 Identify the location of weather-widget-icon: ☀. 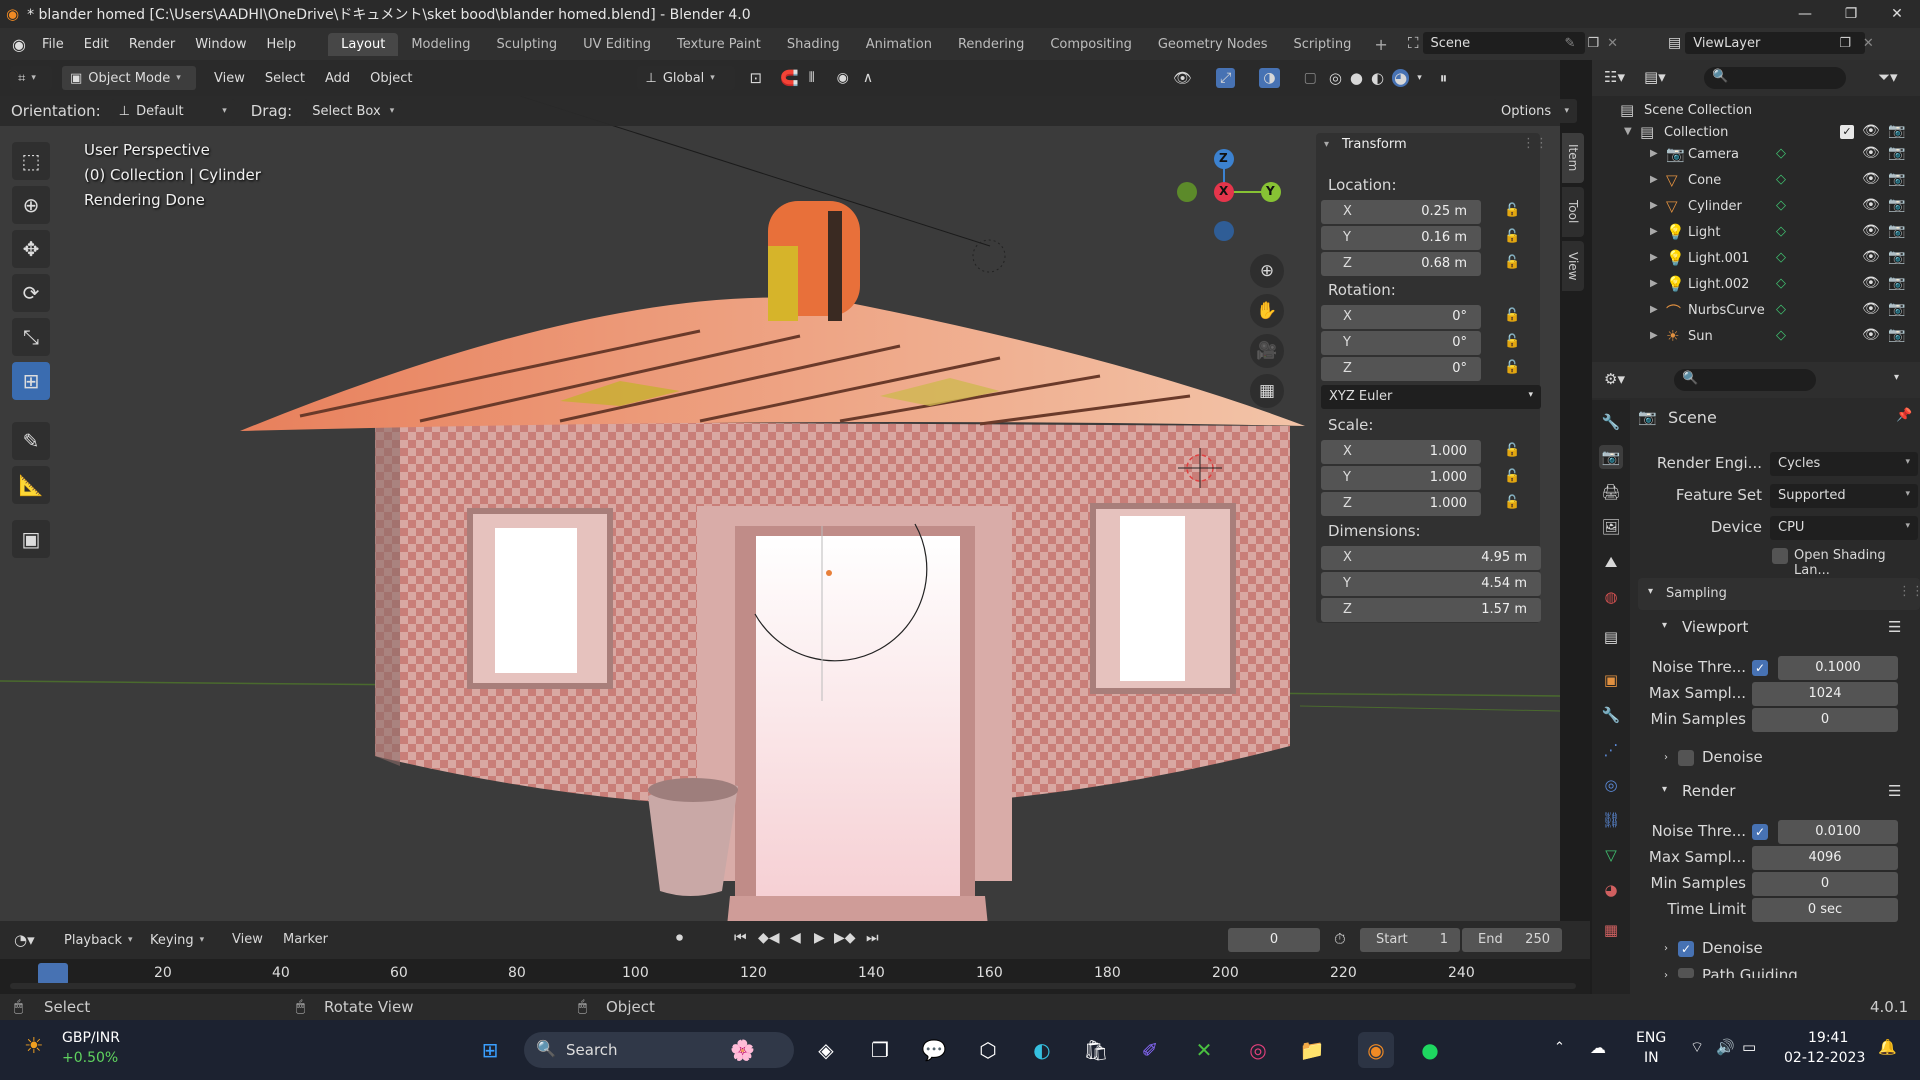
(34, 1046).